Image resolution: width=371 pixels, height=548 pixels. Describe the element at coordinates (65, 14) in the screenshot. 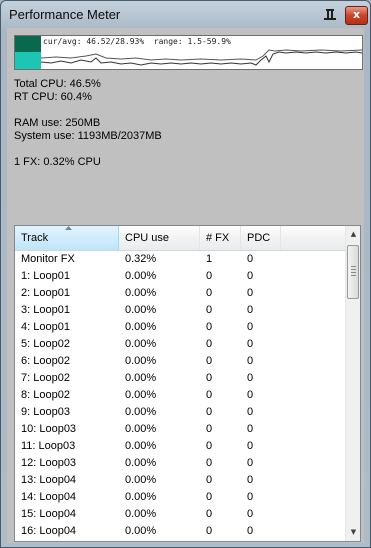

I see `window-title: Performance Meter` at that location.